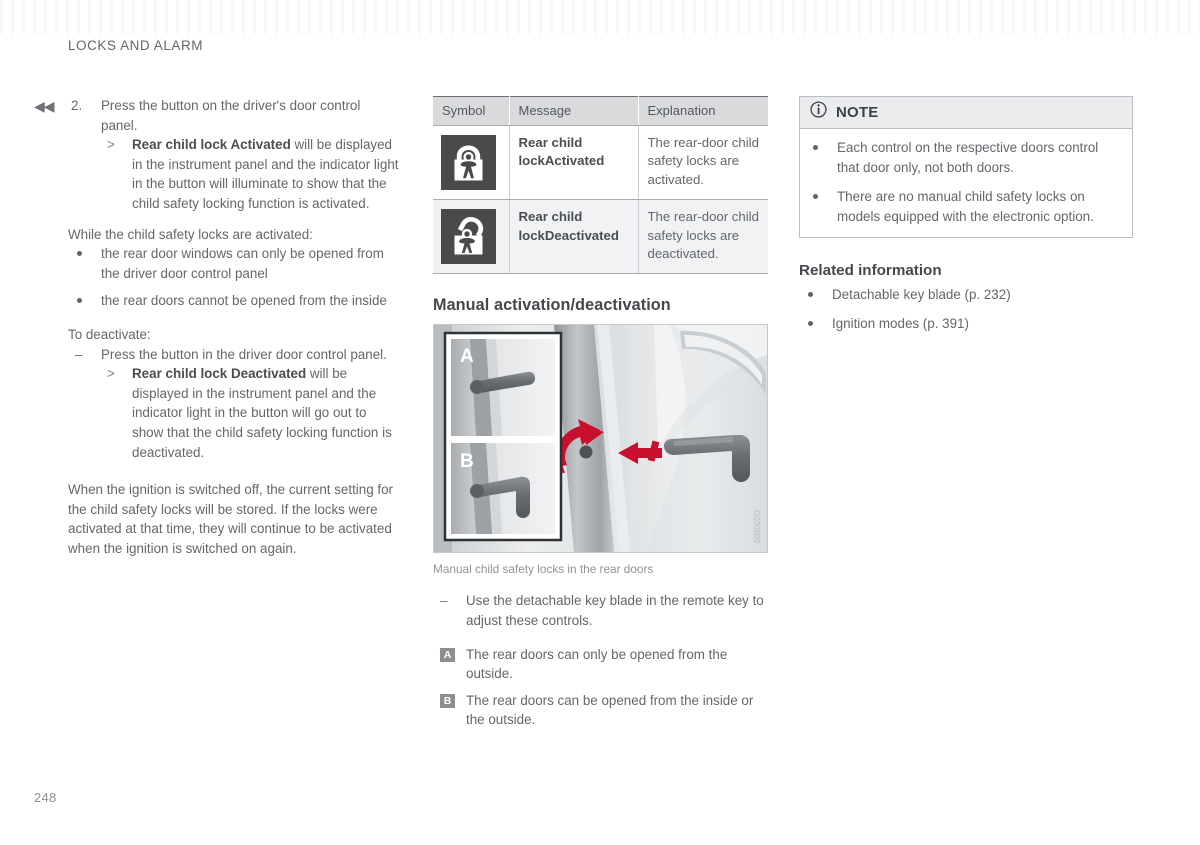 The width and height of the screenshot is (1200, 845). I want to click on page-number: 248, so click(45, 797).